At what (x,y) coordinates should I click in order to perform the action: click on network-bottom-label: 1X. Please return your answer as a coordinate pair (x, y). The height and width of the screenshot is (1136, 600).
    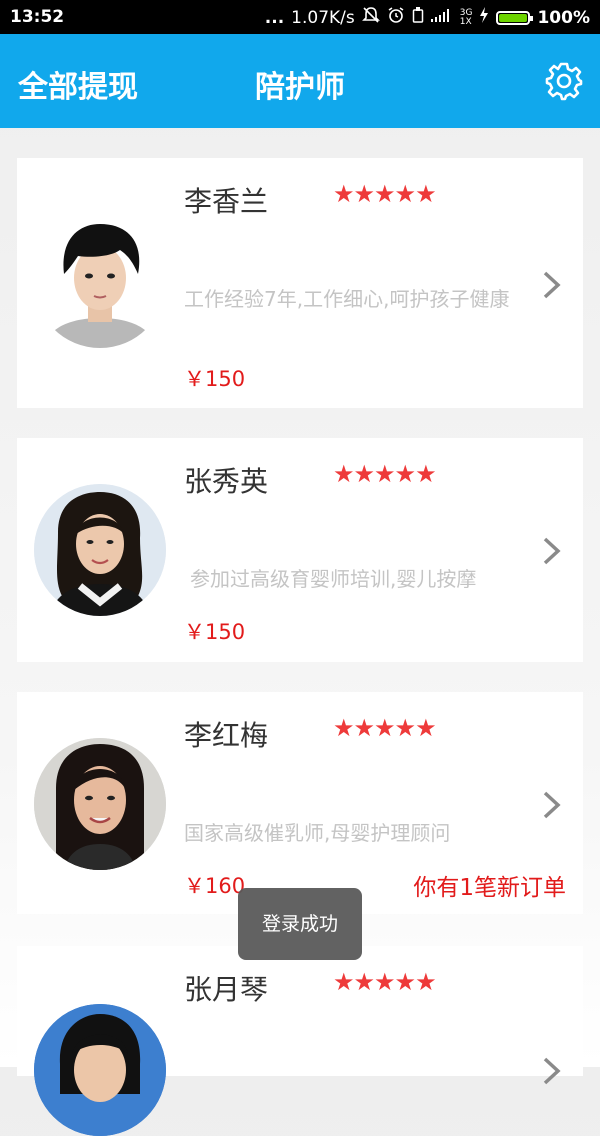
    Looking at the image, I should click on (465, 21).